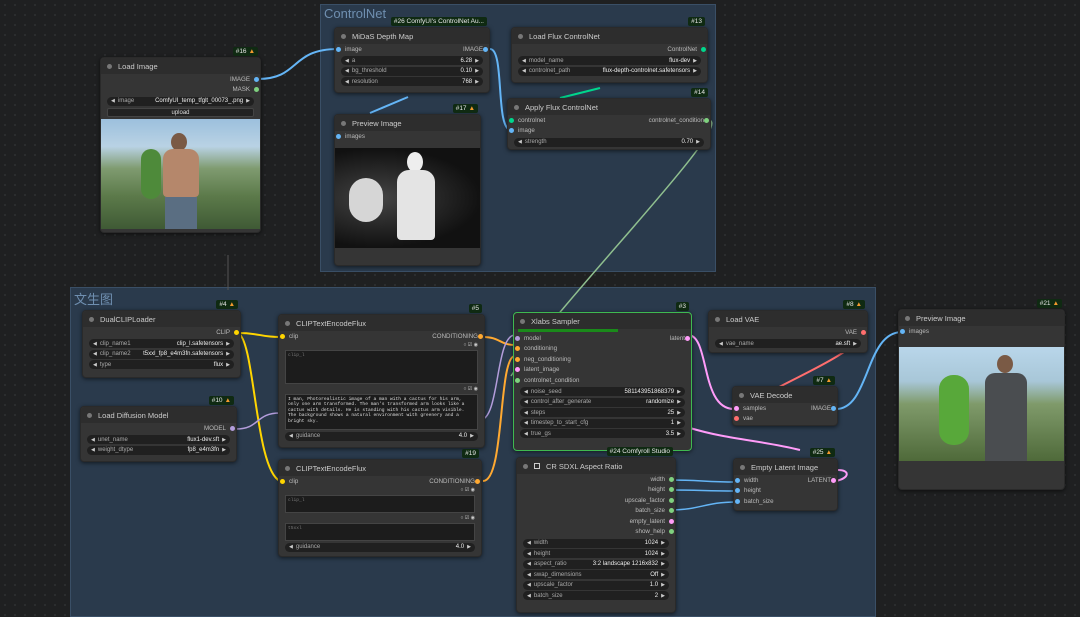 This screenshot has height=617, width=1080. I want to click on node-id-badge: #13, so click(696, 21).